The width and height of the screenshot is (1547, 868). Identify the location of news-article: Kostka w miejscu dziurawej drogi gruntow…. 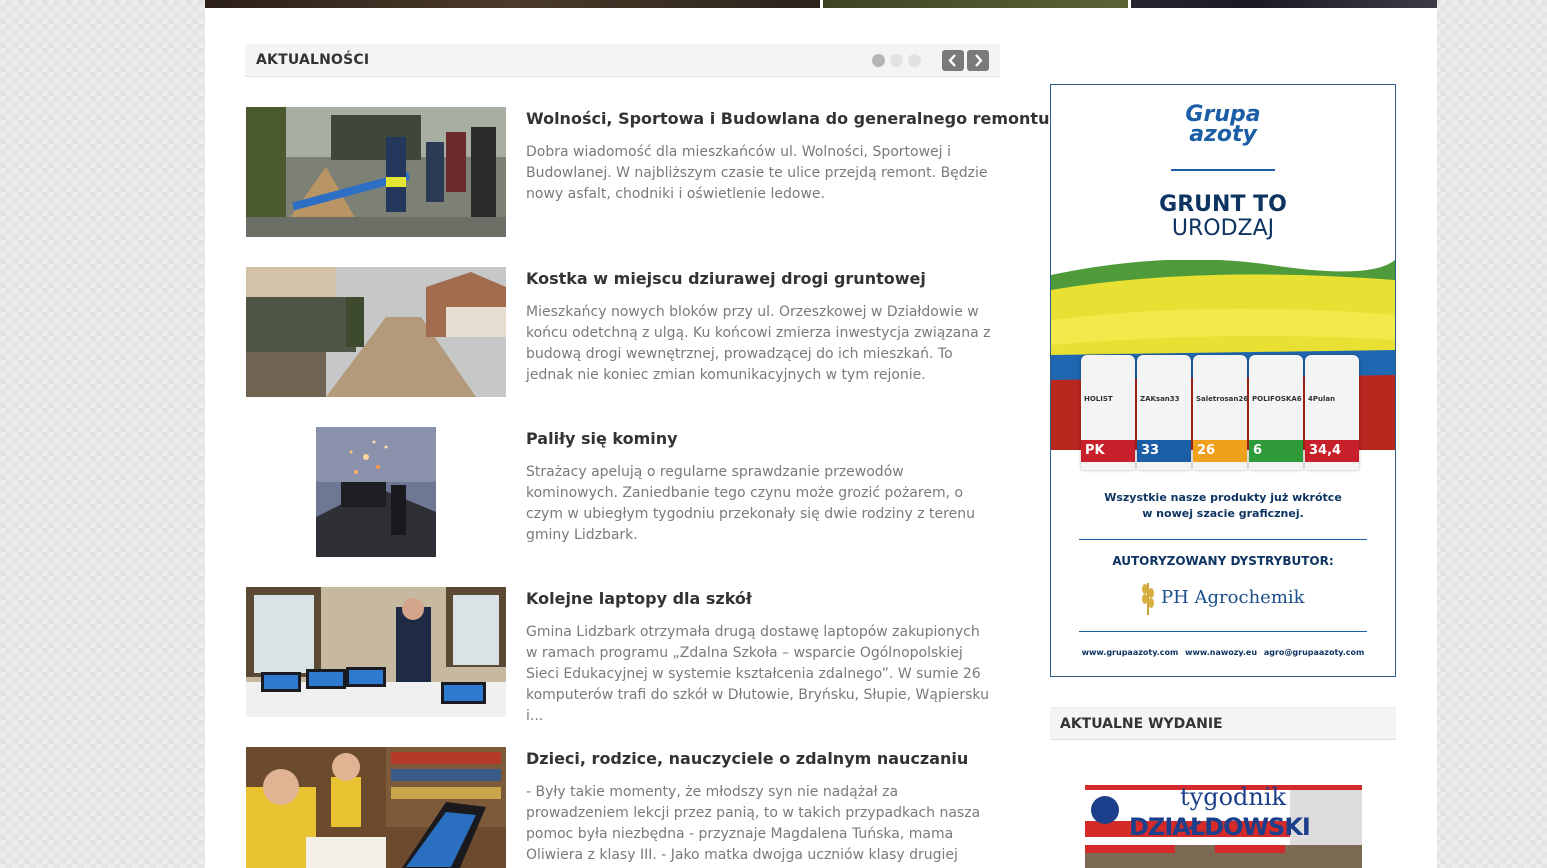
(626, 332).